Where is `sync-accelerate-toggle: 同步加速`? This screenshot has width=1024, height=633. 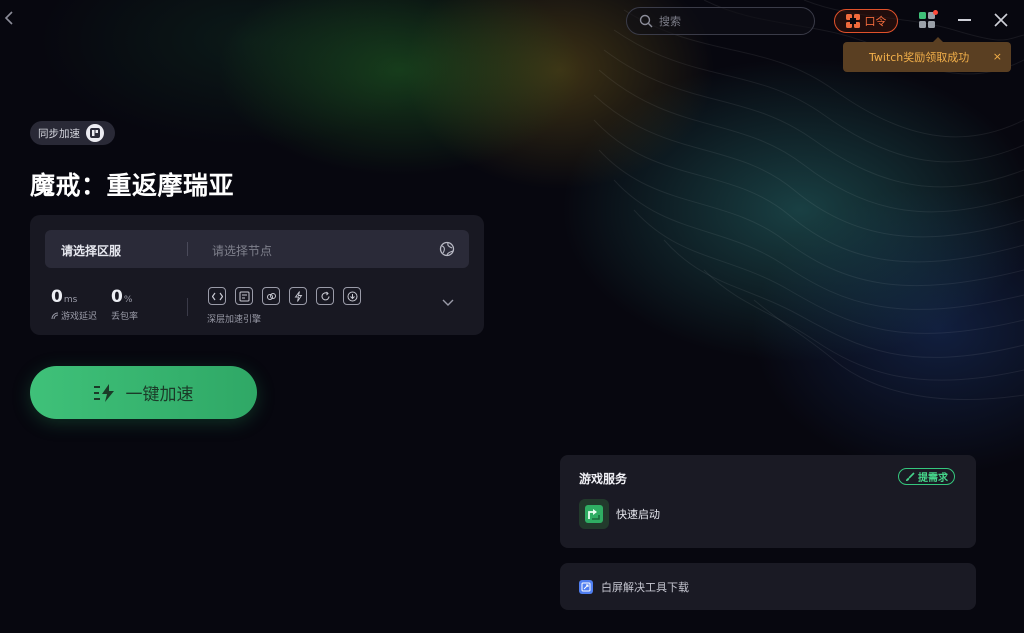
sync-accelerate-toggle: 同步加速 is located at coordinates (72, 133).